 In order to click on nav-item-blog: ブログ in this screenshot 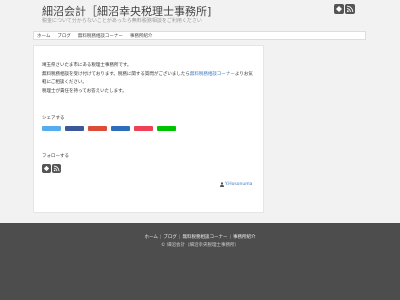, I will do `click(64, 36)`.